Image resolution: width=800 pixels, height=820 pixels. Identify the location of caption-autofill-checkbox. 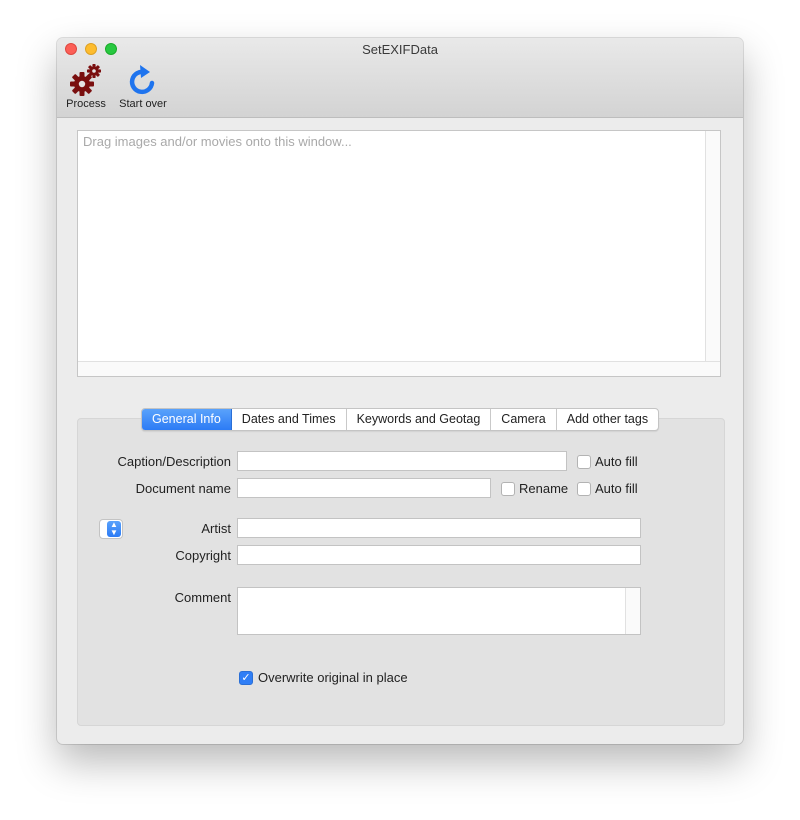
(584, 462).